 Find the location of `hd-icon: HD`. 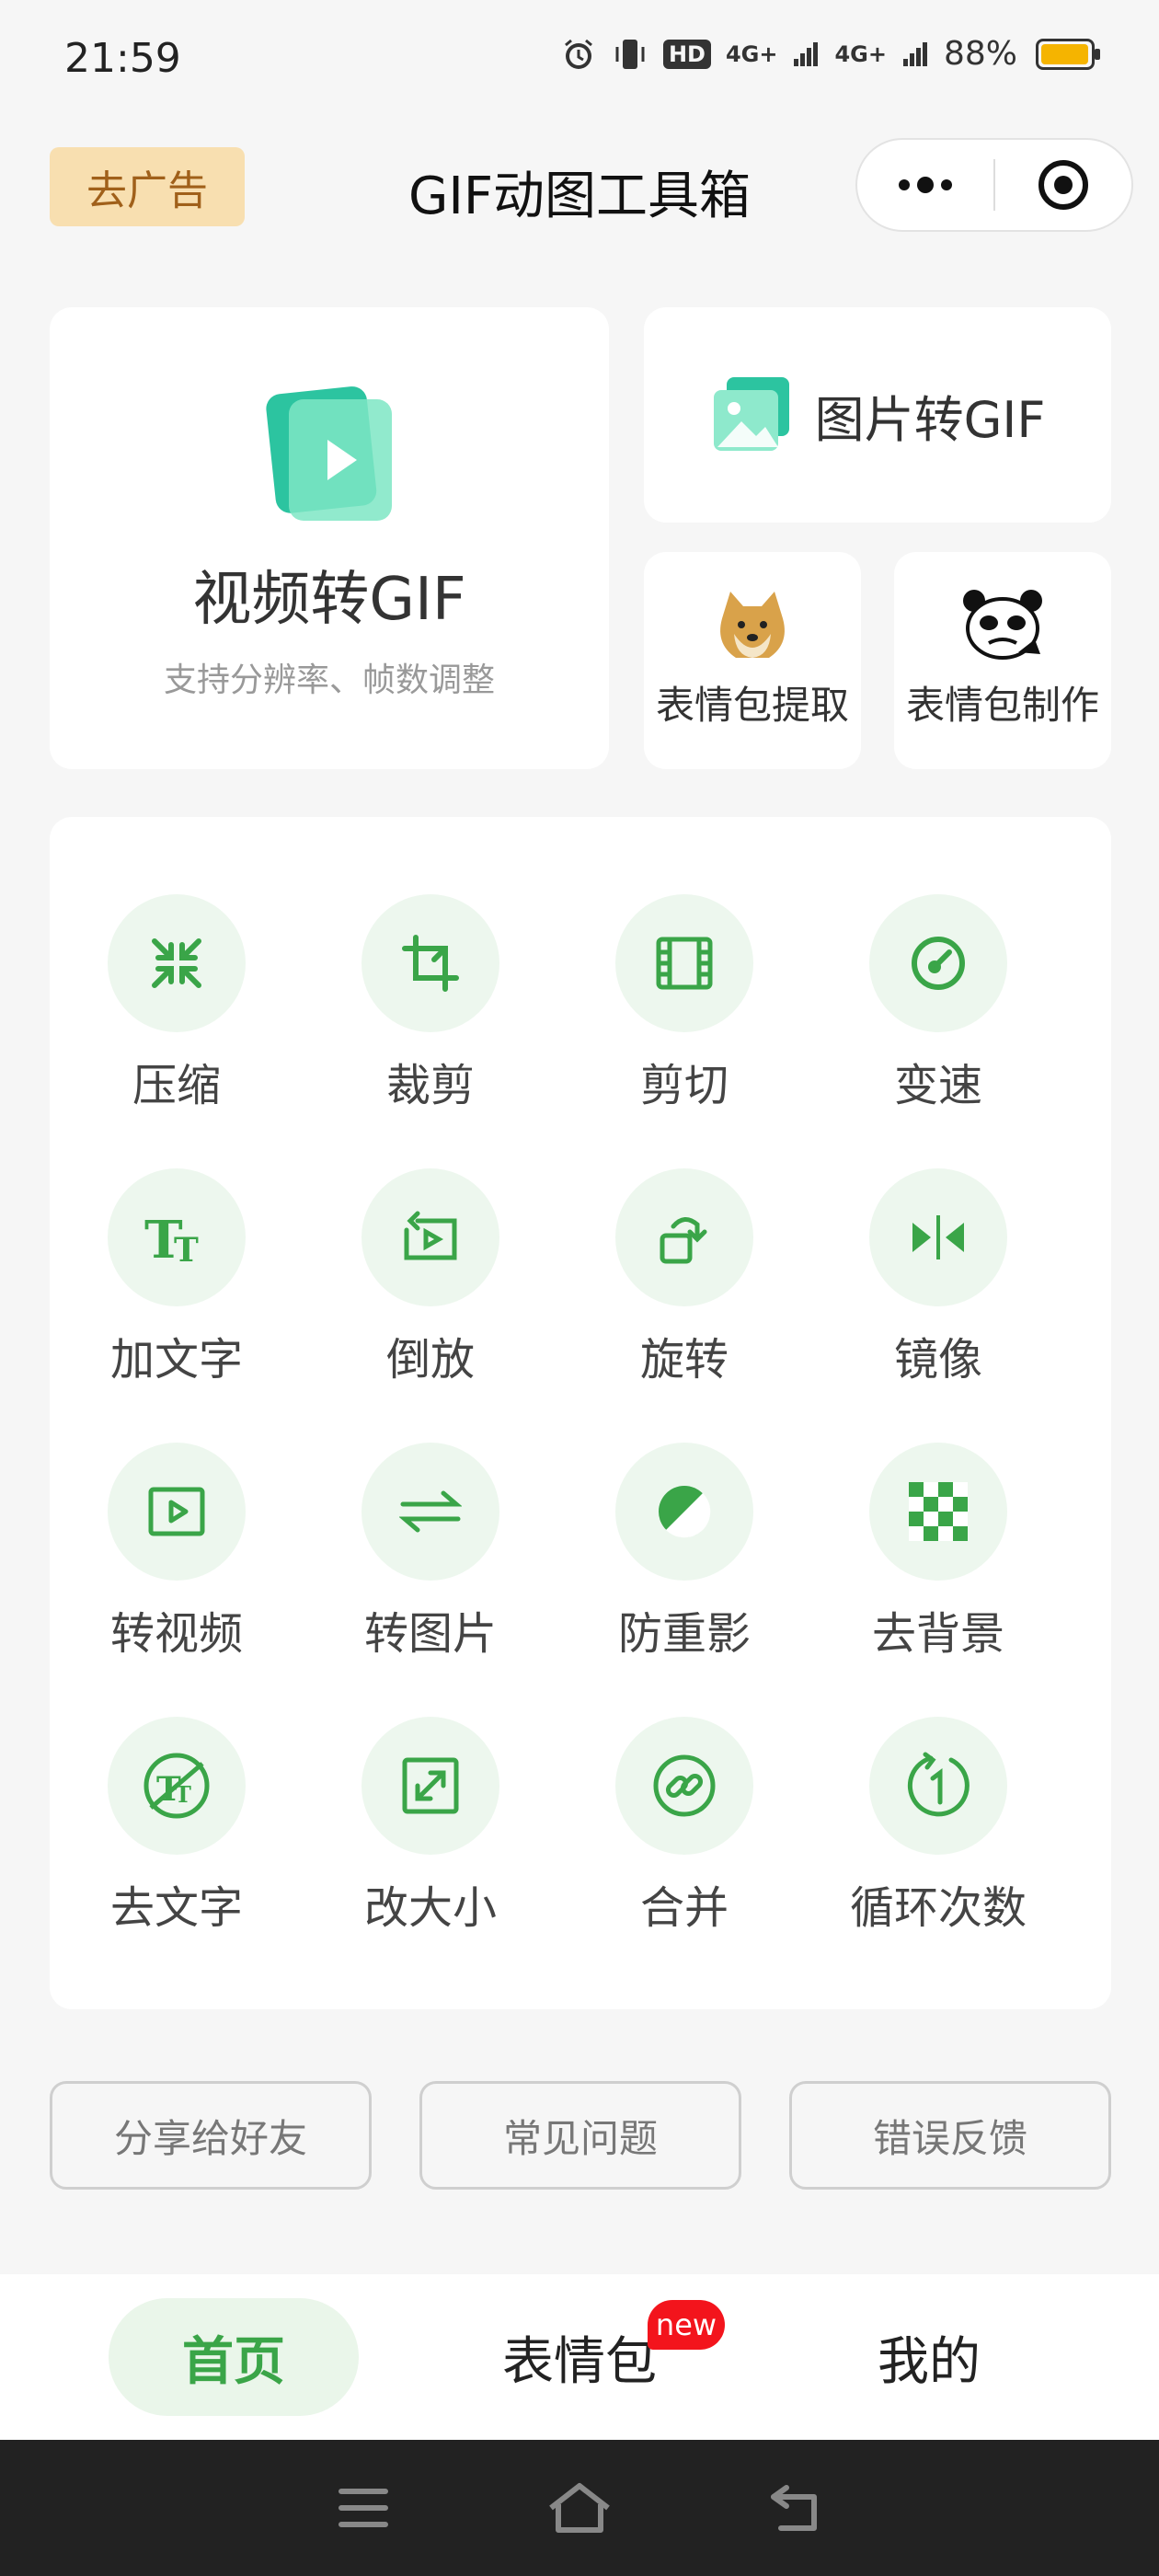

hd-icon: HD is located at coordinates (686, 54).